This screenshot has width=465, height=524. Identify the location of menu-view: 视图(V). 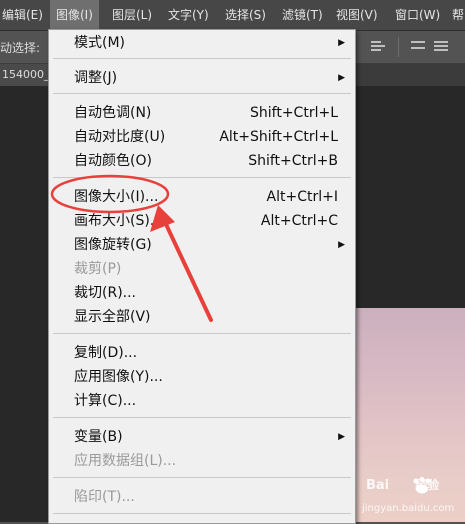
(357, 15).